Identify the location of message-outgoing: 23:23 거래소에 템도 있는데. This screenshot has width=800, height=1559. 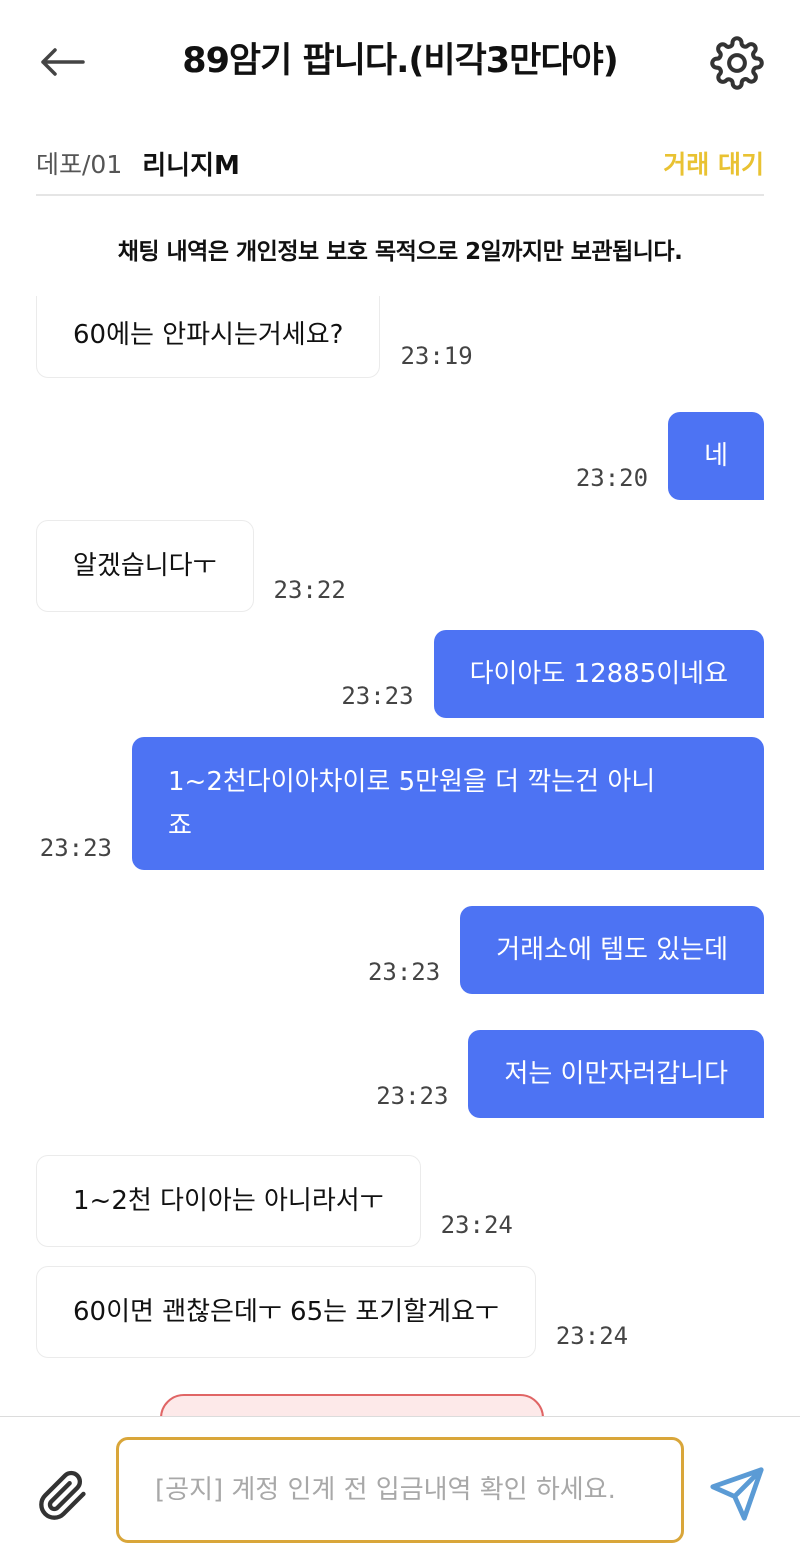
(566, 950).